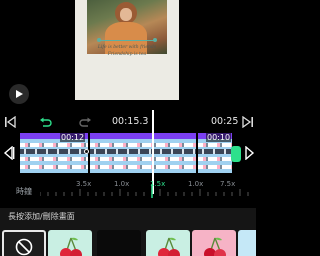 This screenshot has width=320, height=256. I want to click on clip-1-strip-d, so click(54, 167).